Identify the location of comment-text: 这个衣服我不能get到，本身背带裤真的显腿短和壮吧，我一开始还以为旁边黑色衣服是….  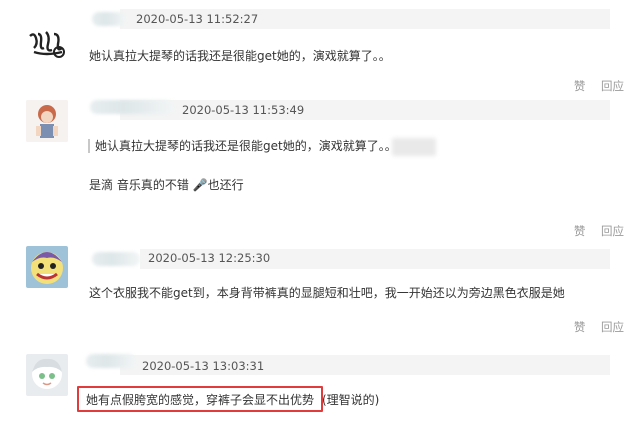
(327, 293).